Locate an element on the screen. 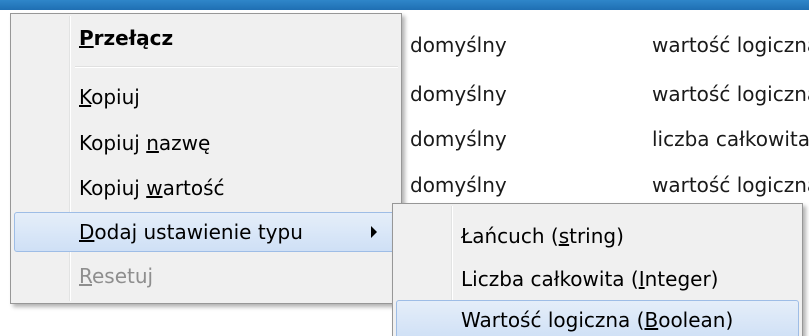  type-cell: liczba całkowita is located at coordinates (730, 139).